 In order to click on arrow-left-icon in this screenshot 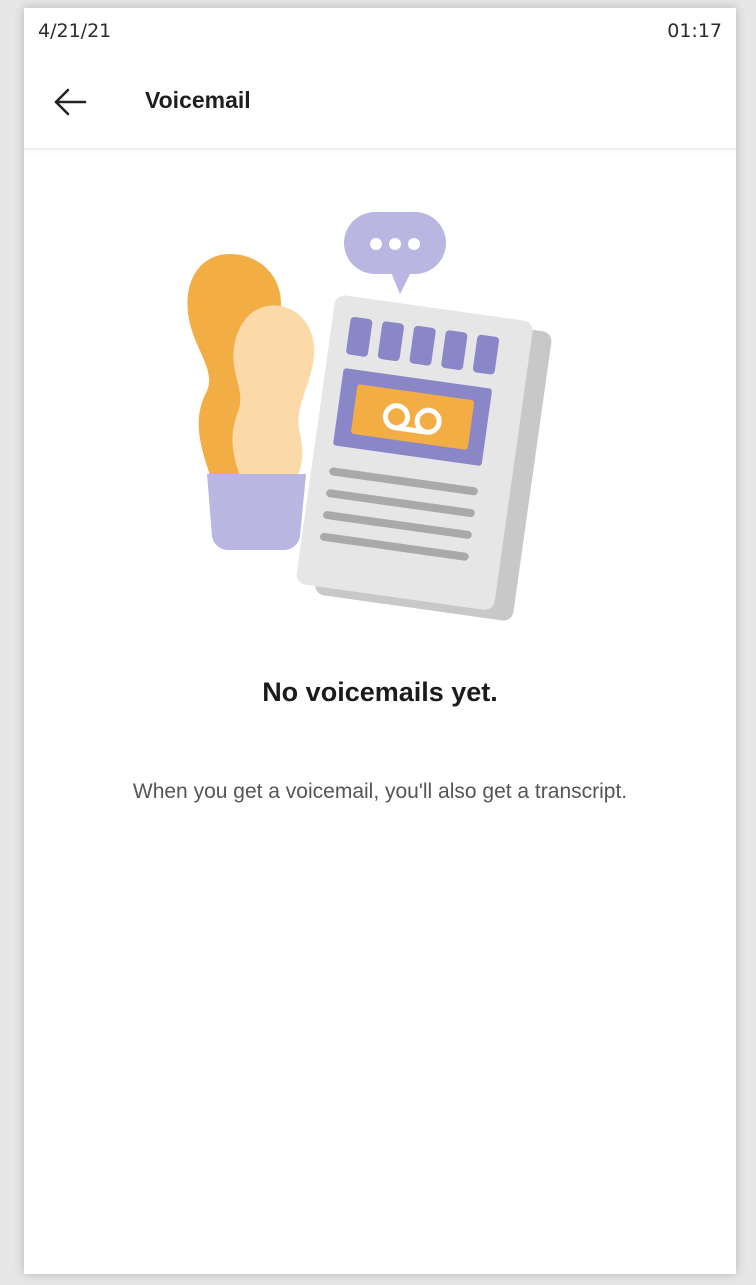, I will do `click(70, 102)`.